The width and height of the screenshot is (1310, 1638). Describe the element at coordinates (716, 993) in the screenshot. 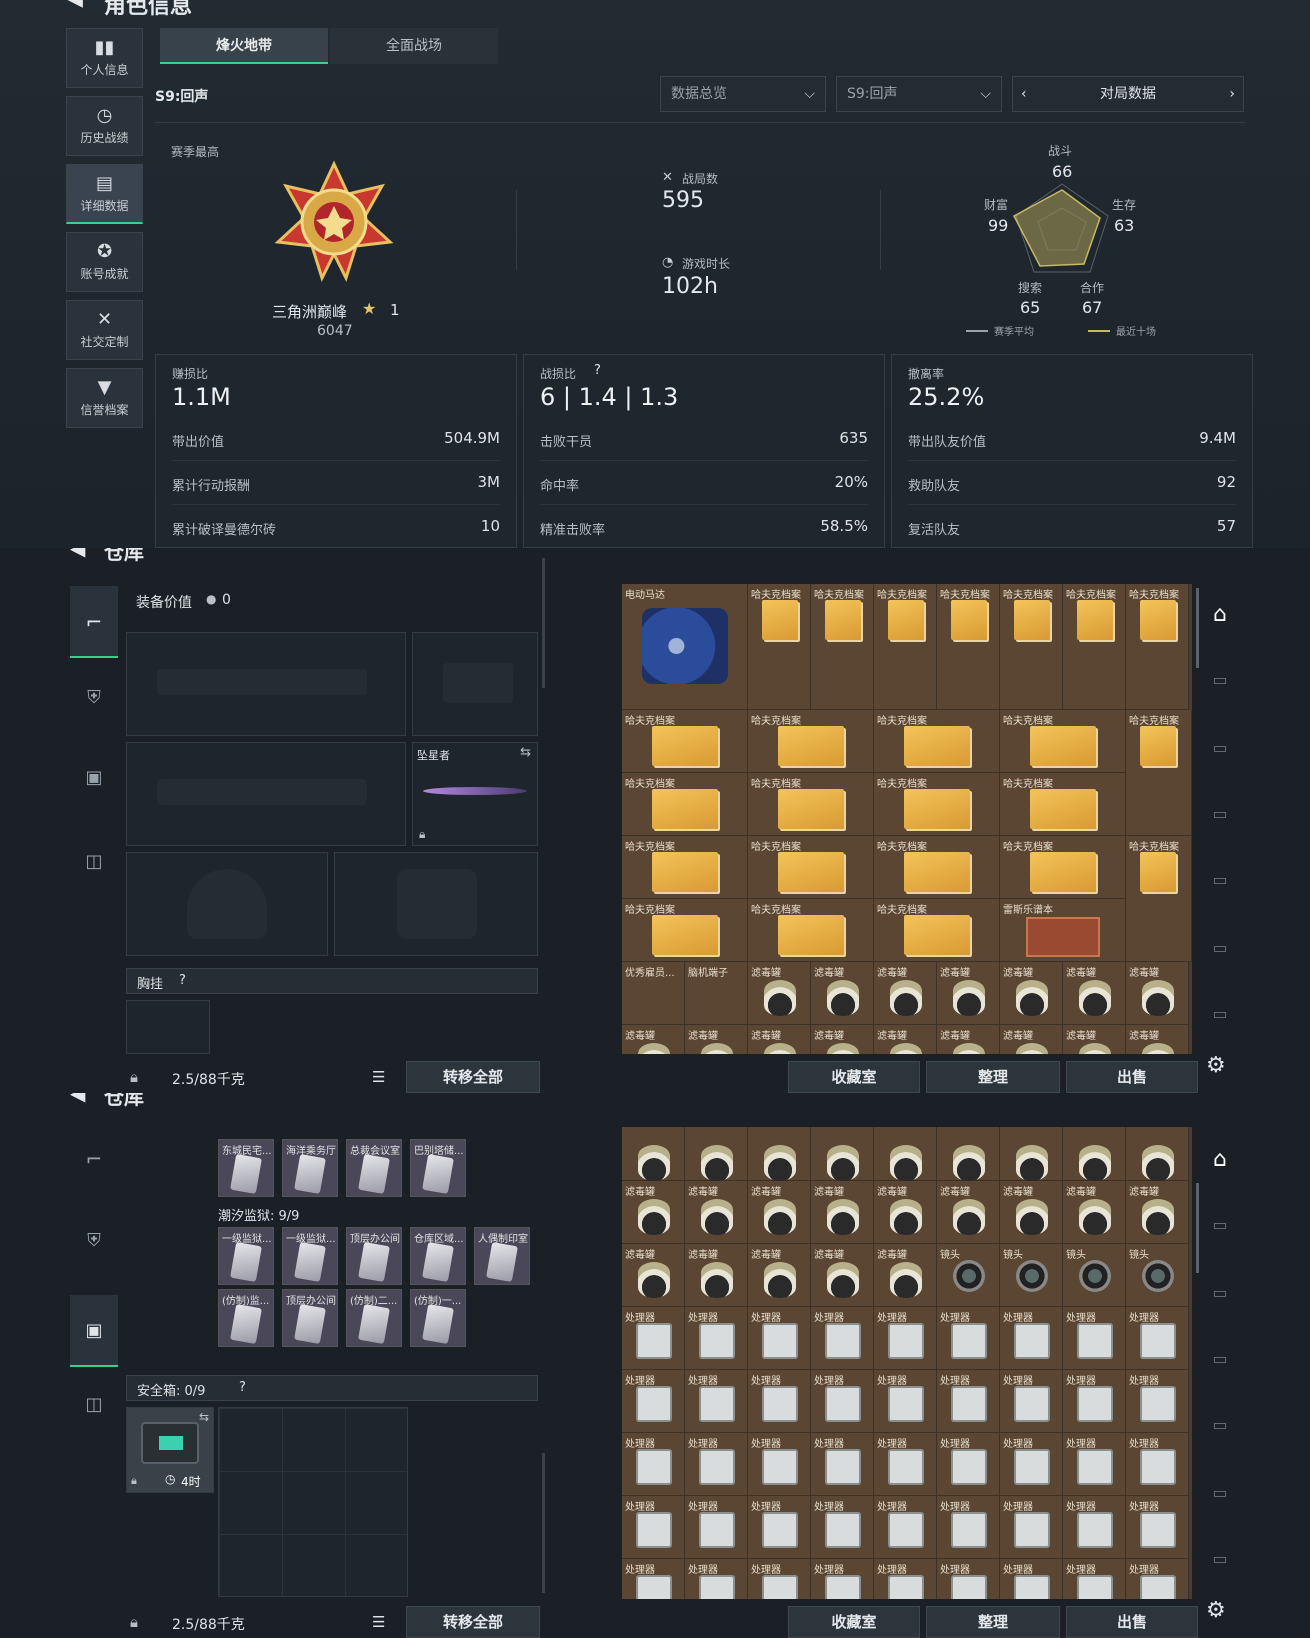

I see `storage-item: 脑机端子` at that location.